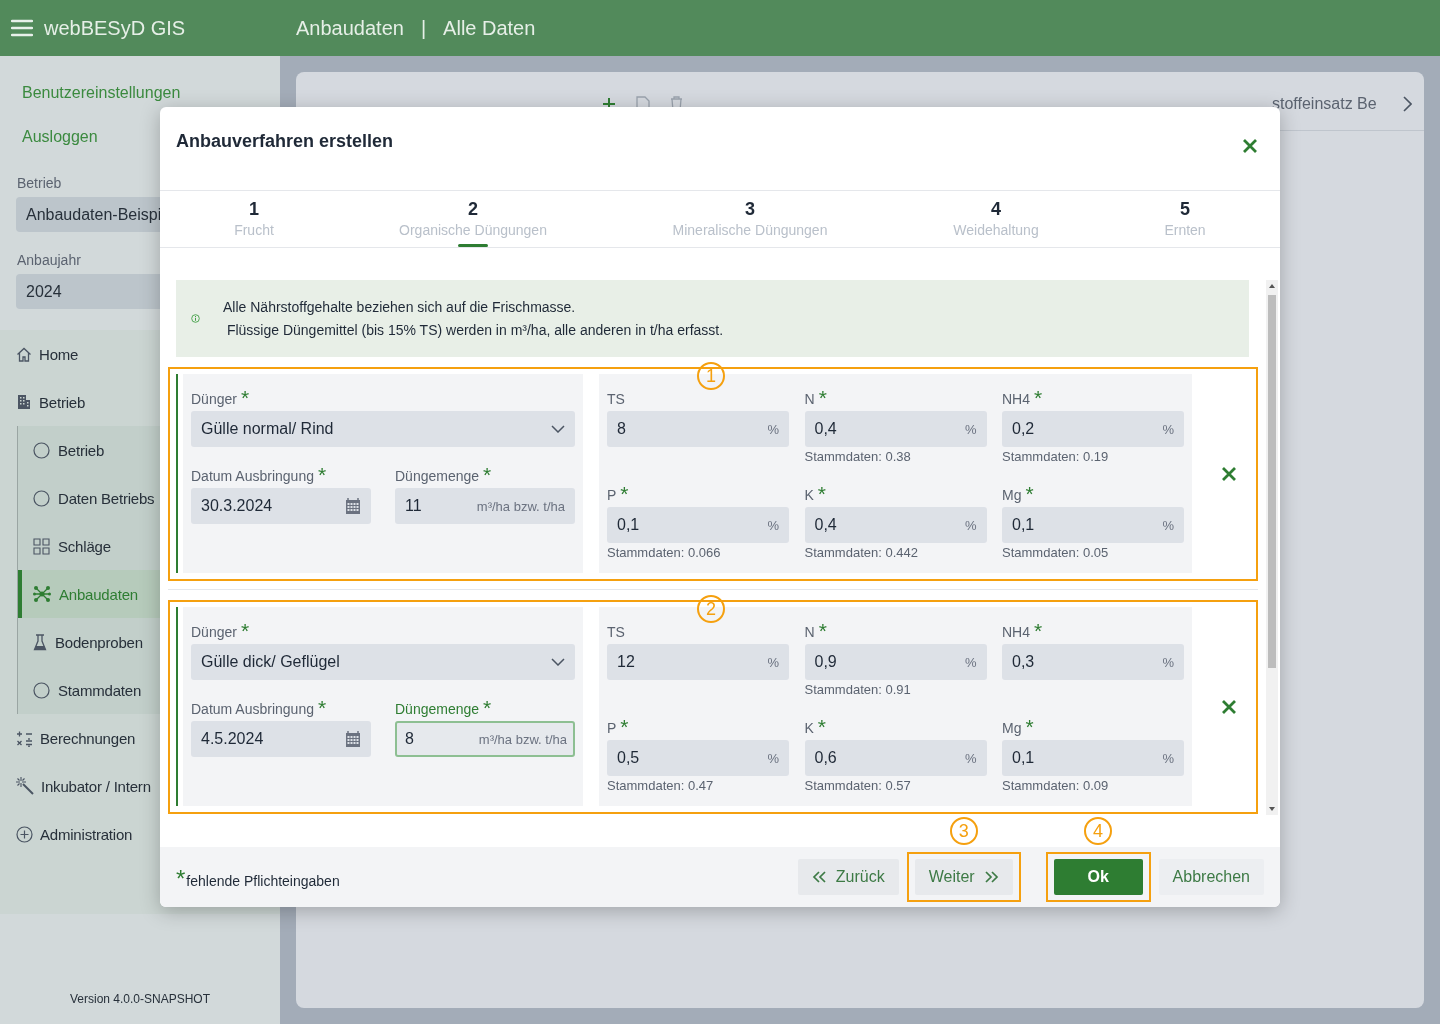 Image resolution: width=1440 pixels, height=1024 pixels. Describe the element at coordinates (1211, 877) in the screenshot. I see `cancel-button: Abbrechen` at that location.